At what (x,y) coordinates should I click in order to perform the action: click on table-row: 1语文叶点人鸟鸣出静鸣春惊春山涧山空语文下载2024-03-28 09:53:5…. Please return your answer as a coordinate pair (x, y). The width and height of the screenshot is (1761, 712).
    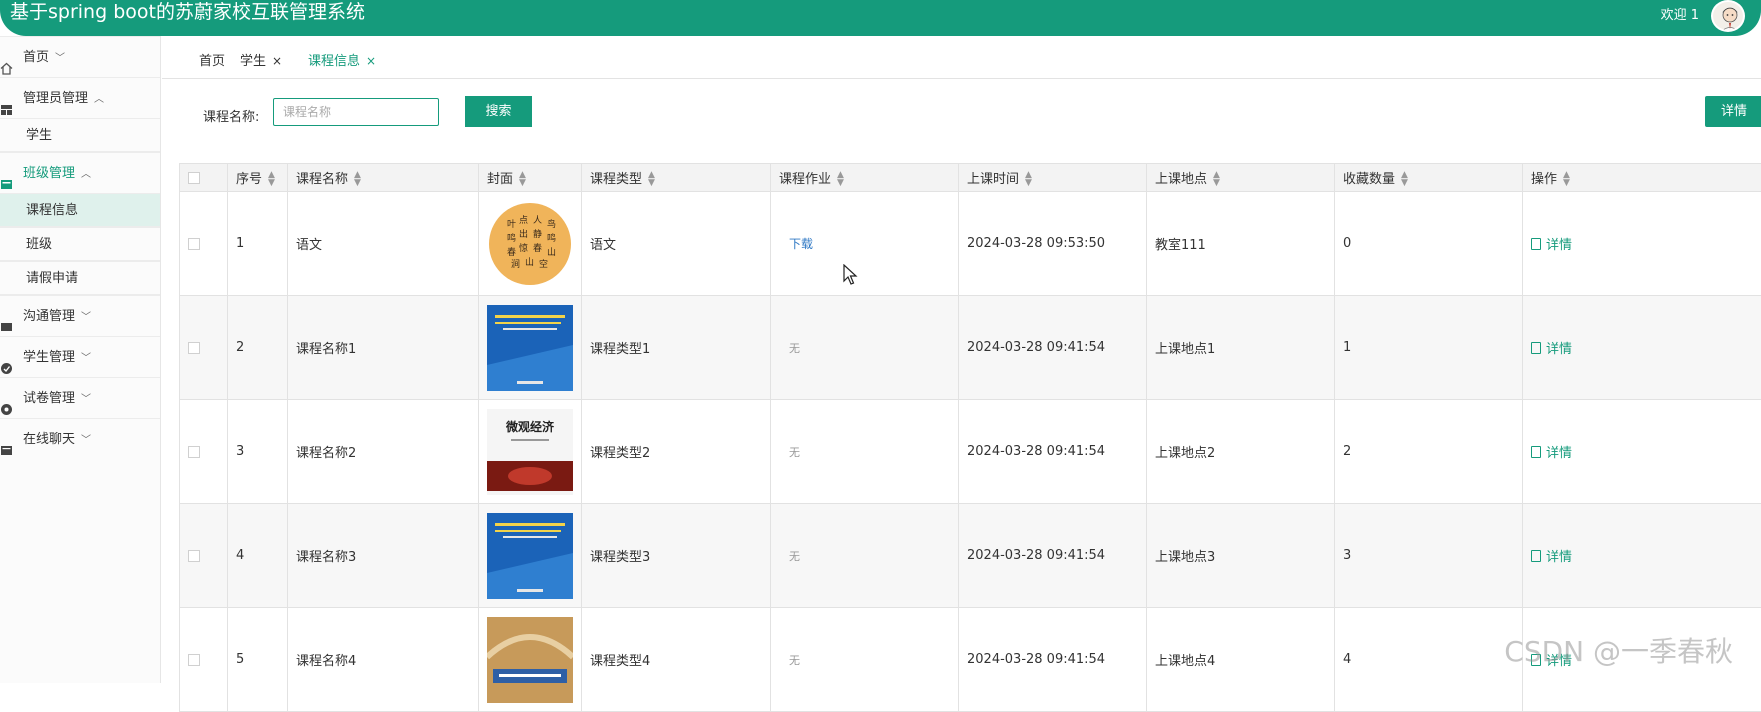
    Looking at the image, I should click on (970, 244).